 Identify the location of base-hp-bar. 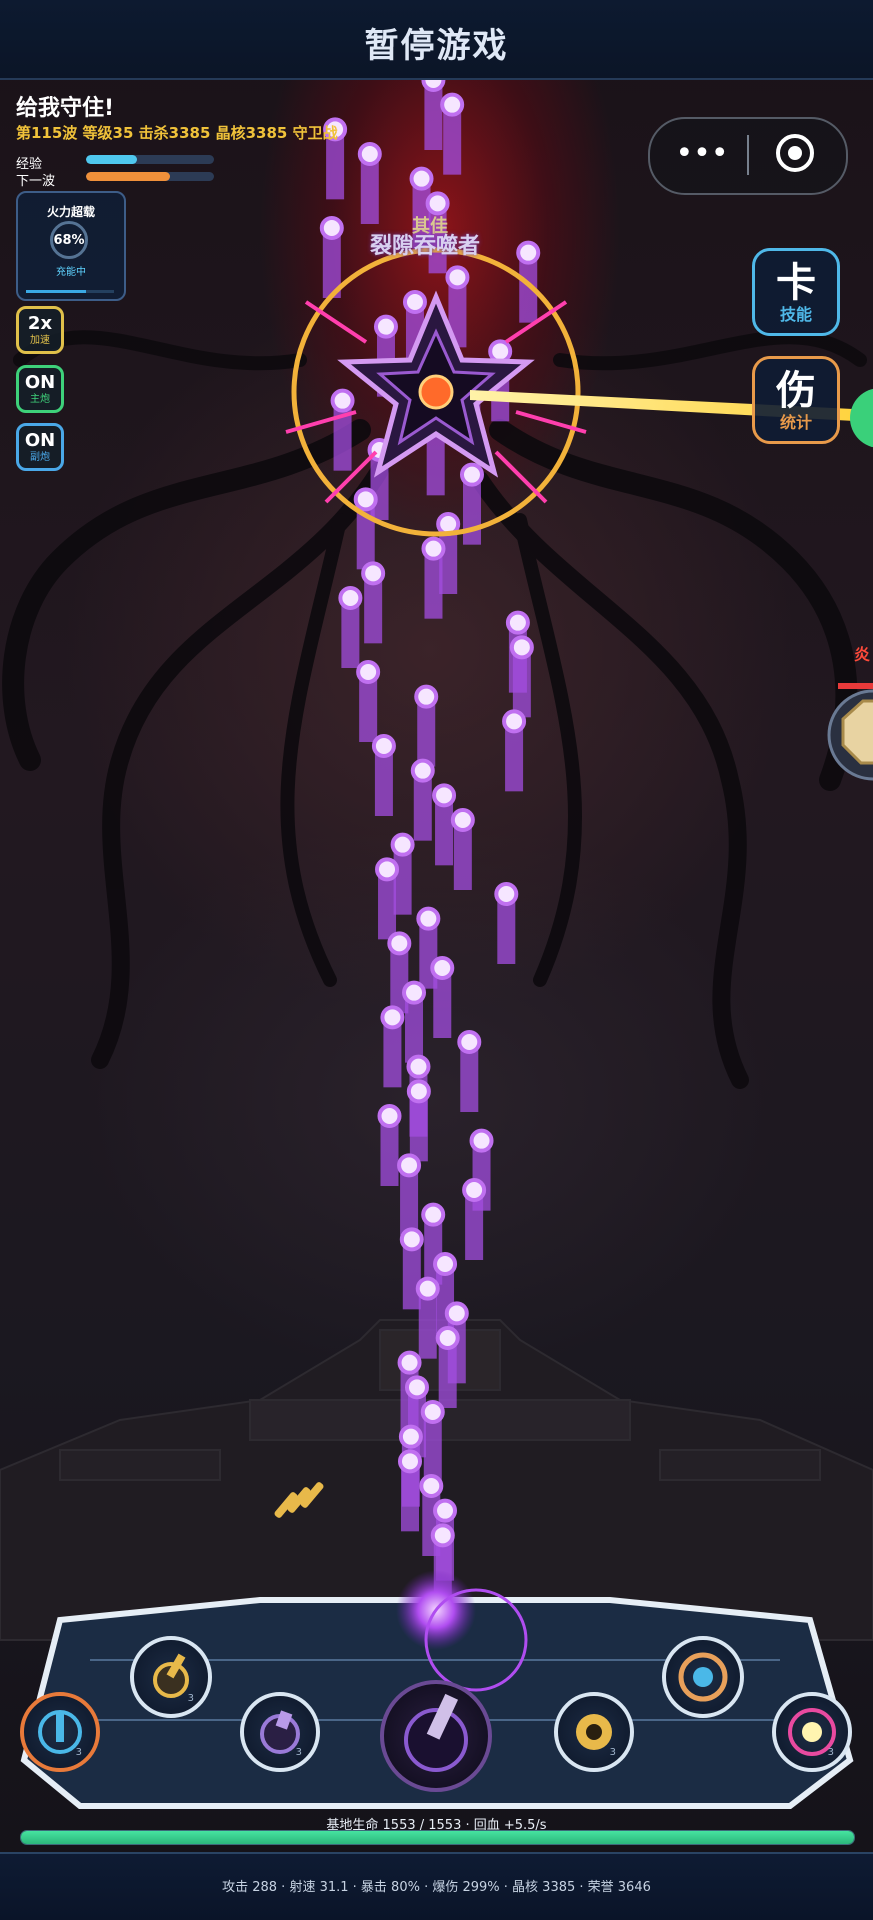
(437, 1837).